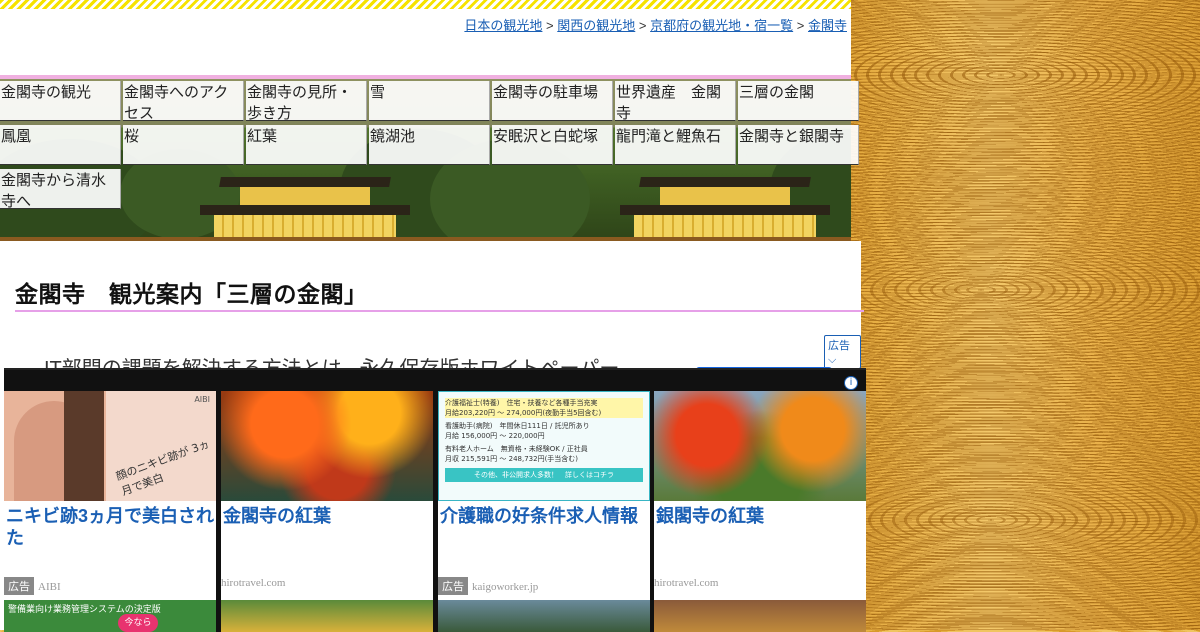 The image size is (1200, 632). I want to click on job-line: 月給203,220円 〜 274,000円(夜勤手当5回含む), so click(544, 413).